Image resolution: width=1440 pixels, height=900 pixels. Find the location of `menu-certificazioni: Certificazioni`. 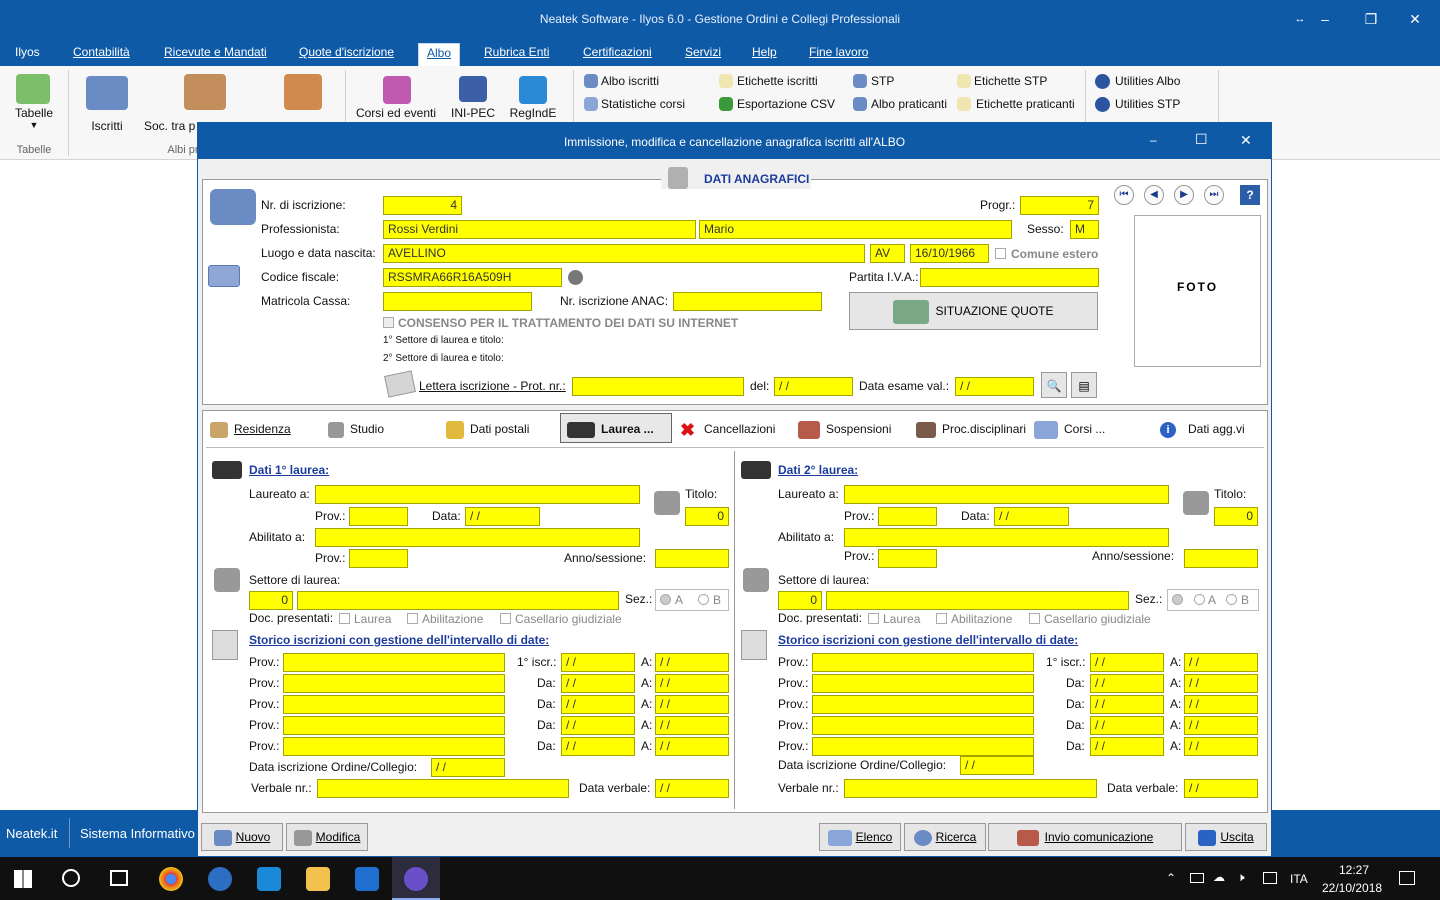

menu-certificazioni: Certificazioni is located at coordinates (617, 54).